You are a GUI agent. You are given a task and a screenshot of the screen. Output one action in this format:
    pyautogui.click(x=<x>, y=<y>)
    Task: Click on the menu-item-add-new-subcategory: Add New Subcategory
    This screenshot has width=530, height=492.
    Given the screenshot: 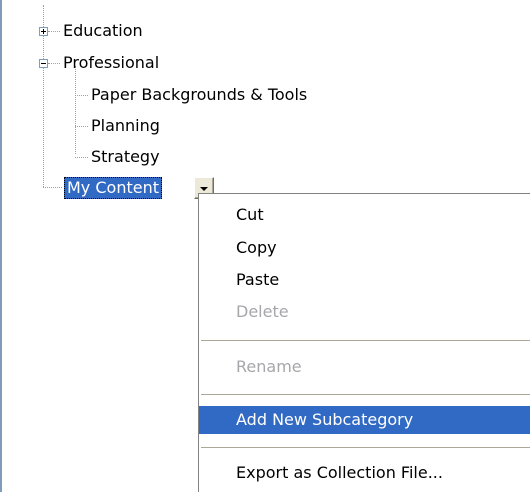 What is the action you would take?
    pyautogui.click(x=364, y=420)
    